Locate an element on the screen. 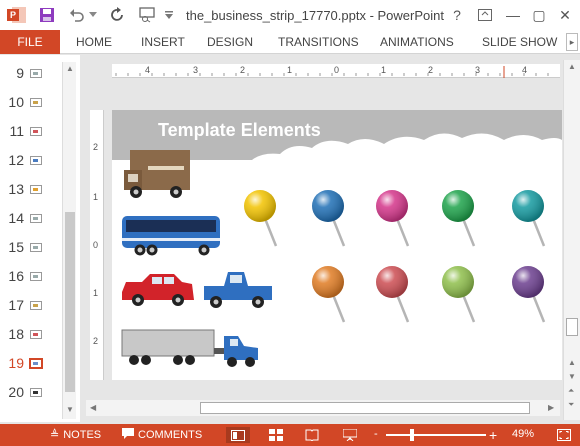 The height and width of the screenshot is (446, 580). minimize-button: — is located at coordinates (513, 15).